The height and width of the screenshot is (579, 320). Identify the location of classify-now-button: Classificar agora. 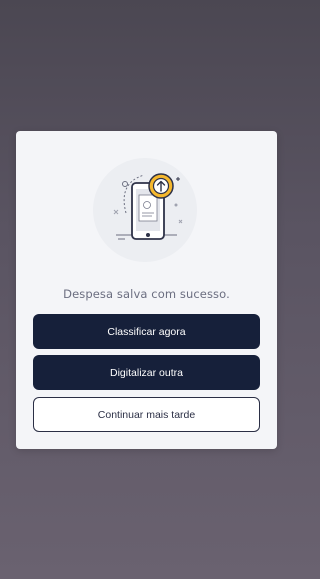
(146, 331).